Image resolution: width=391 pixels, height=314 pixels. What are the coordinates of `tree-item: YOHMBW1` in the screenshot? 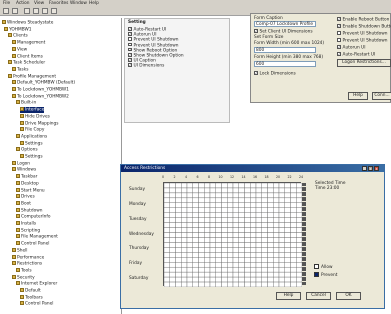 It's located at (18, 29).